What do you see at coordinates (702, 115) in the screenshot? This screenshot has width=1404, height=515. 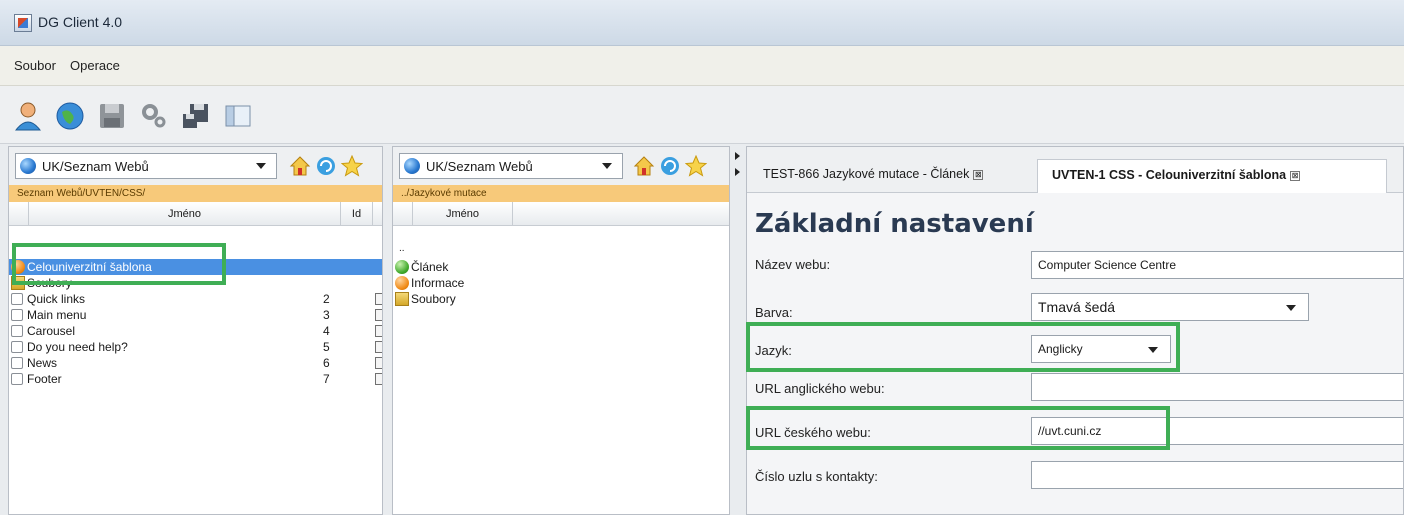 I see `toolbar` at bounding box center [702, 115].